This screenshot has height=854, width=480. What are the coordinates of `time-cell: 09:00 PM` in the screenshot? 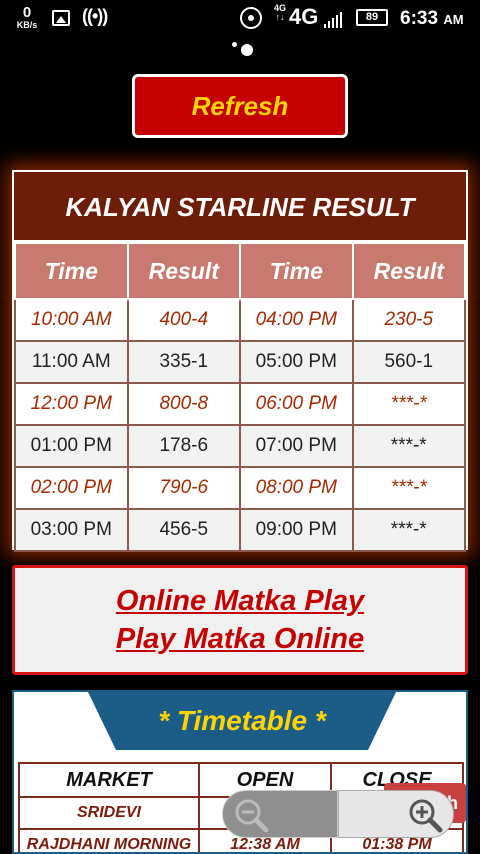 It's located at (296, 530).